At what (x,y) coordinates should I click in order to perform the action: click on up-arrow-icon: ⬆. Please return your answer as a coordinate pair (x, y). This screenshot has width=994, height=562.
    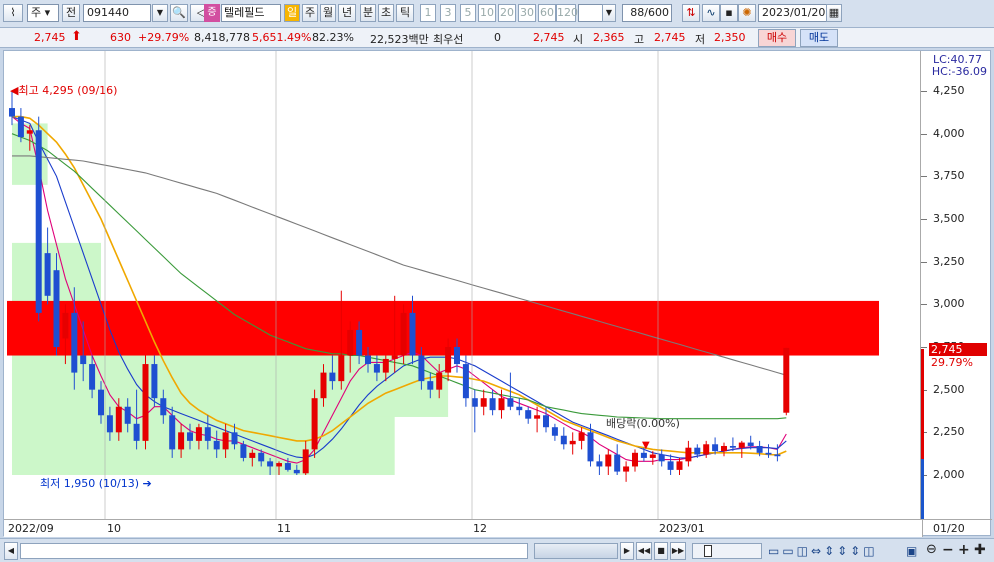
    Looking at the image, I should click on (76, 36).